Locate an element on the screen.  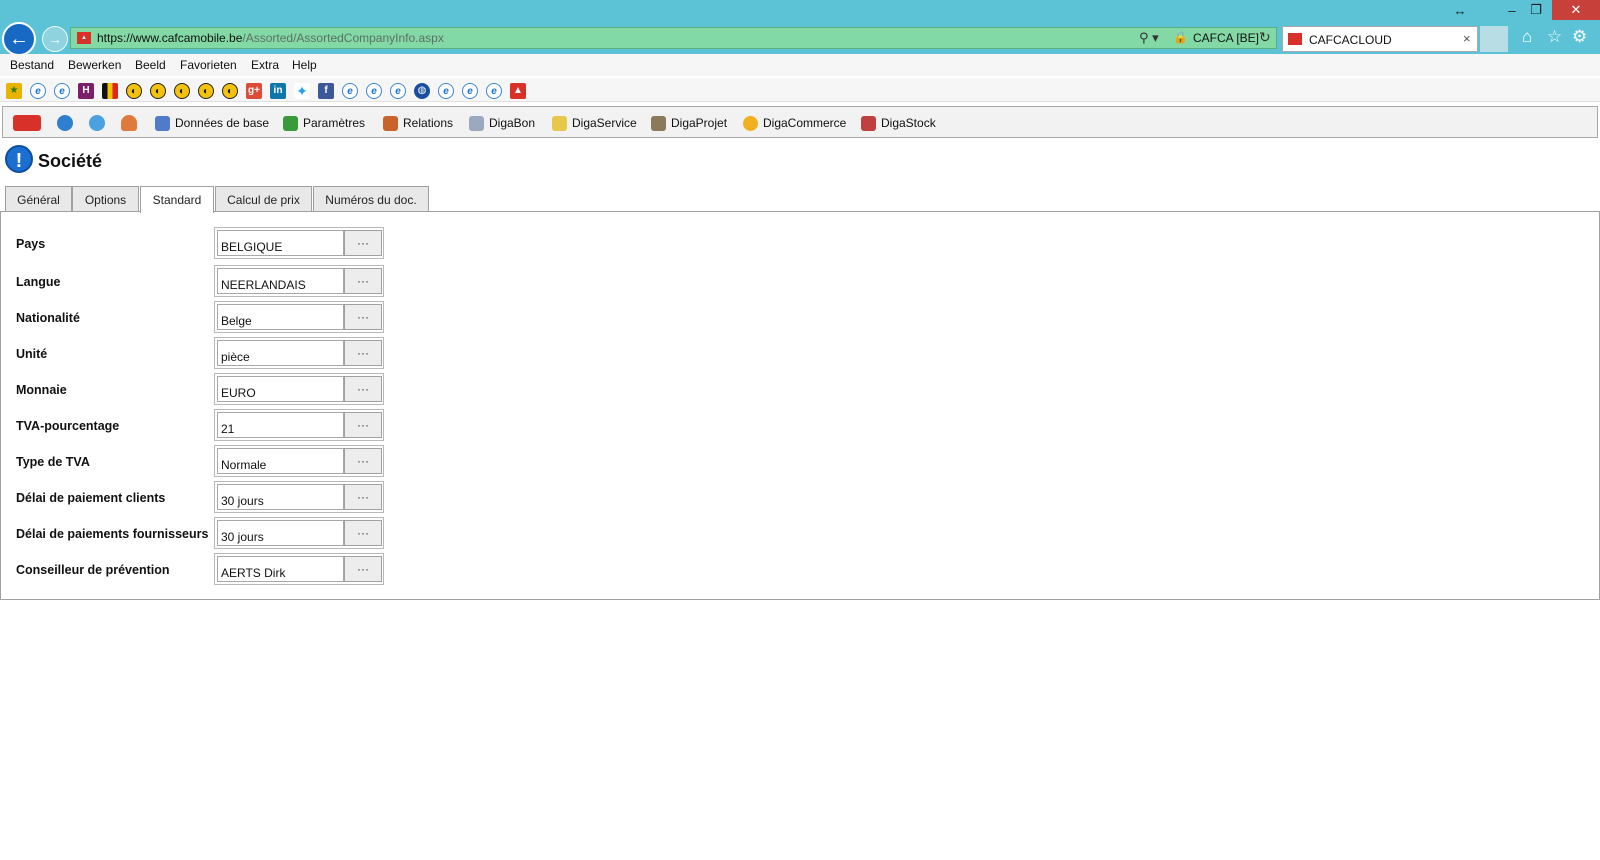
toolbar-digabon: DigaBon is located at coordinates (502, 123).